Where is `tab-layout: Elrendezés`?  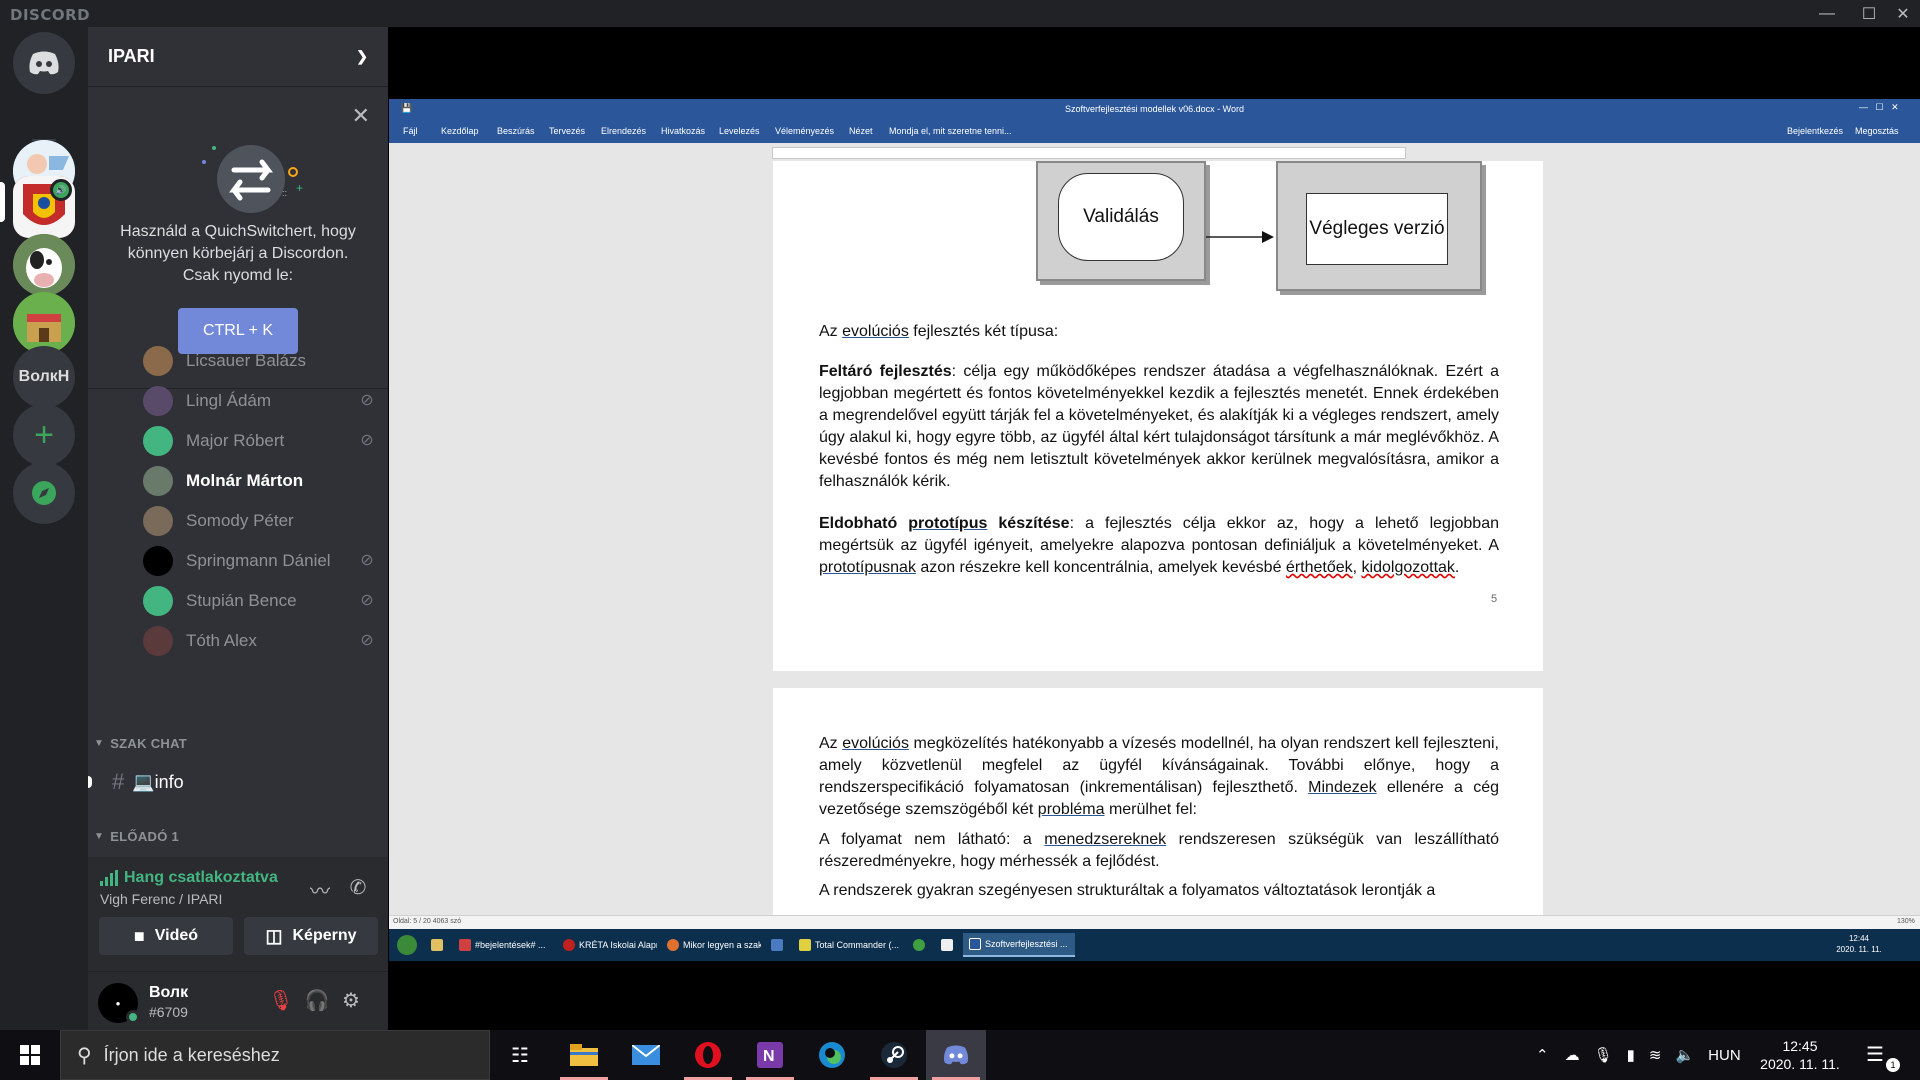 tab-layout: Elrendezés is located at coordinates (624, 131).